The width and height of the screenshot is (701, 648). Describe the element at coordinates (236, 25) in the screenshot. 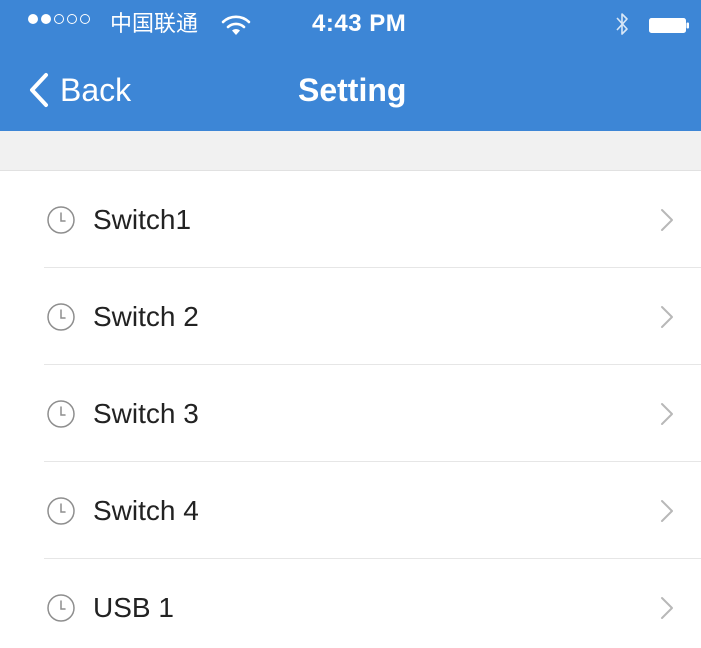

I see `wifi-icon` at that location.